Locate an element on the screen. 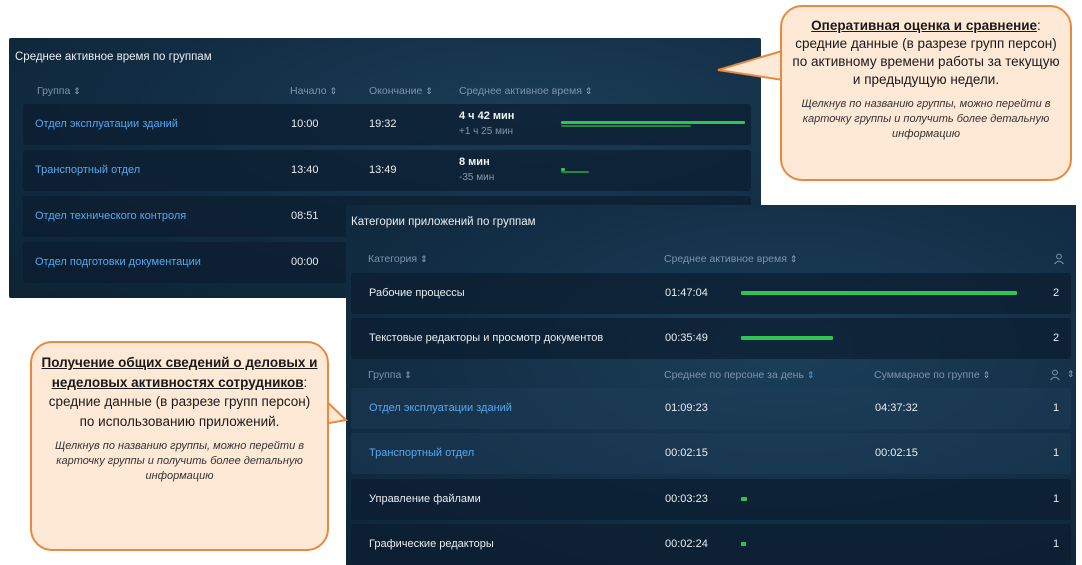 This screenshot has height=565, width=1082. column-header-category: Категория ⇕ is located at coordinates (398, 259).